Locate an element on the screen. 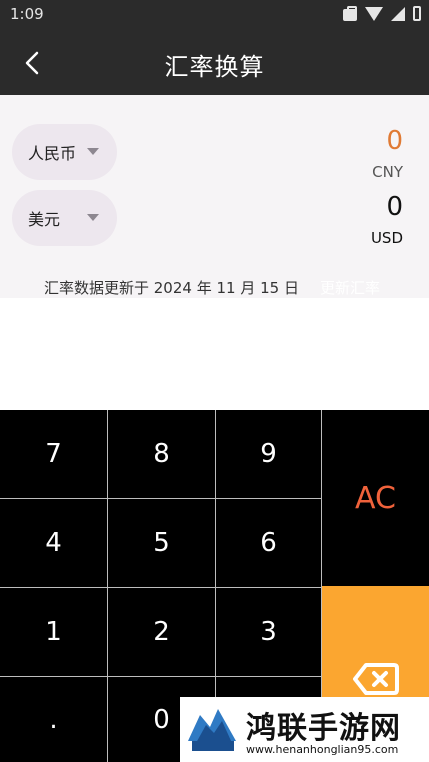 This screenshot has height=762, width=429. from-currency-selector: 人民币 is located at coordinates (64, 152).